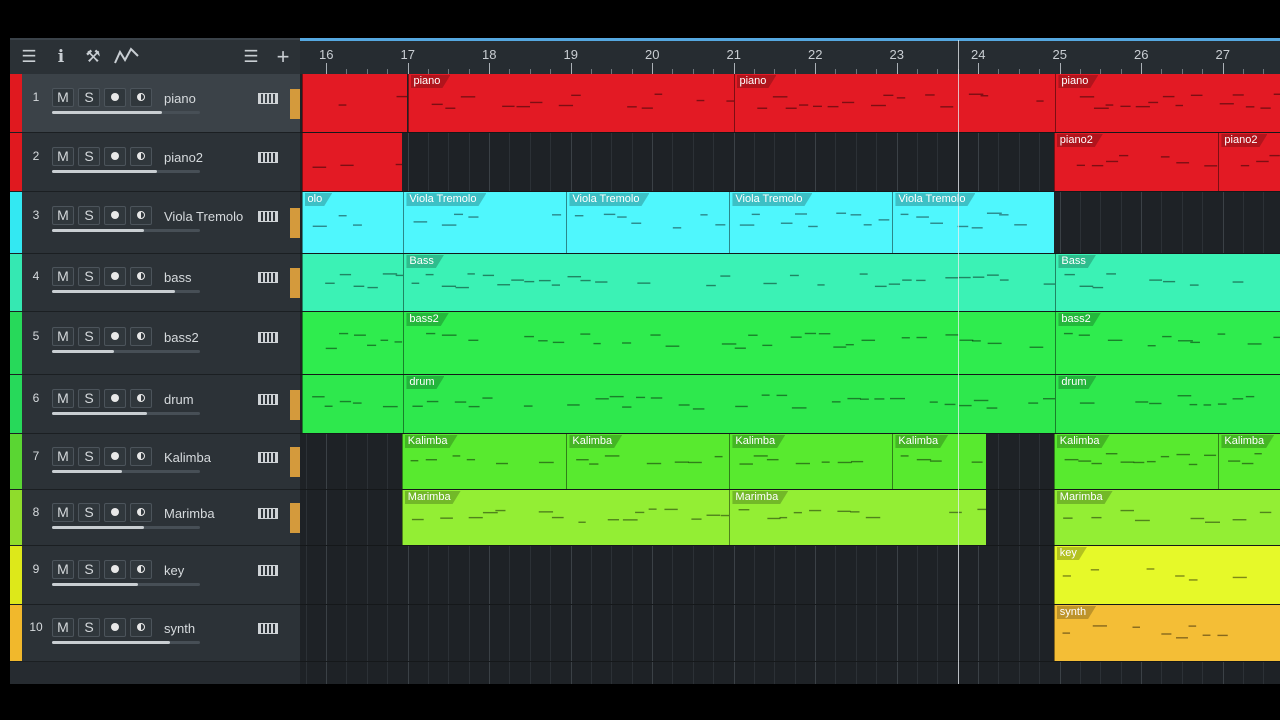 Image resolution: width=1280 pixels, height=720 pixels. I want to click on plus-icon: +, so click(283, 57).